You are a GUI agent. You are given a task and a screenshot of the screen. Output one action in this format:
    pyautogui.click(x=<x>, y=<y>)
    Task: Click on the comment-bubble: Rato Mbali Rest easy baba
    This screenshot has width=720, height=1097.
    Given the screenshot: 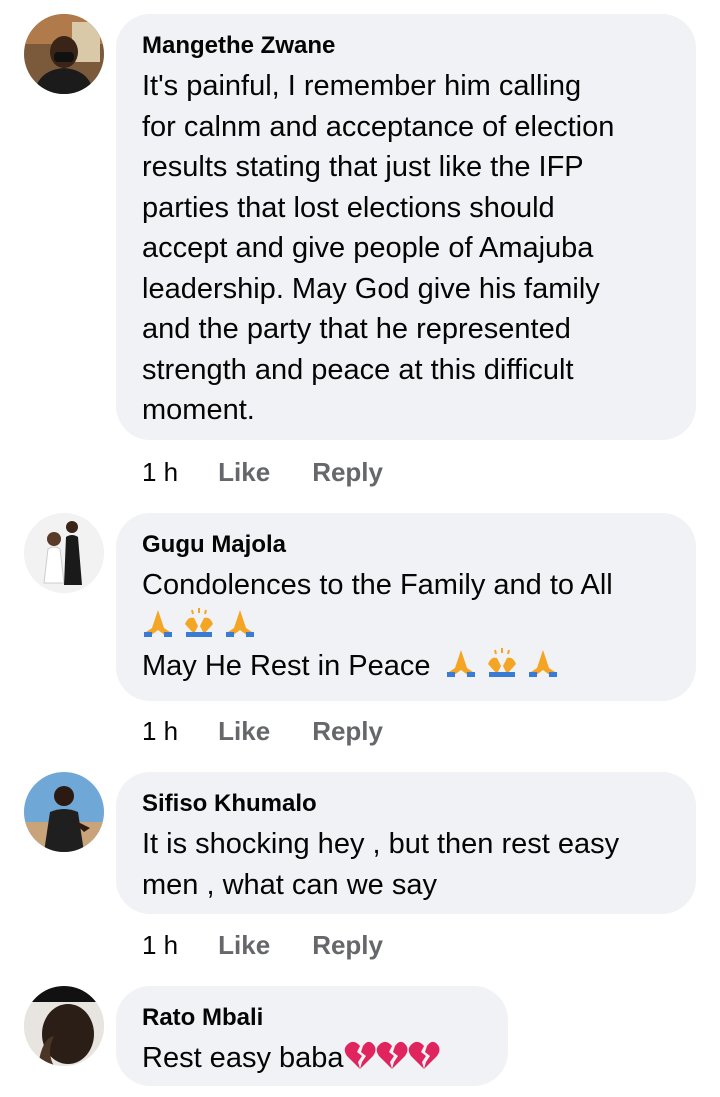 What is the action you would take?
    pyautogui.click(x=312, y=1036)
    